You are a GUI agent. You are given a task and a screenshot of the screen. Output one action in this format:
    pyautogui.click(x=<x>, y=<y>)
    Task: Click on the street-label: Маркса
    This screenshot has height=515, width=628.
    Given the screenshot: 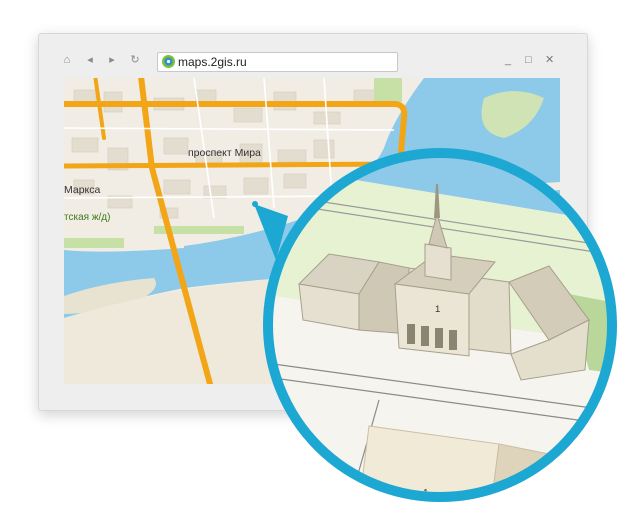 What is the action you would take?
    pyautogui.click(x=82, y=190)
    